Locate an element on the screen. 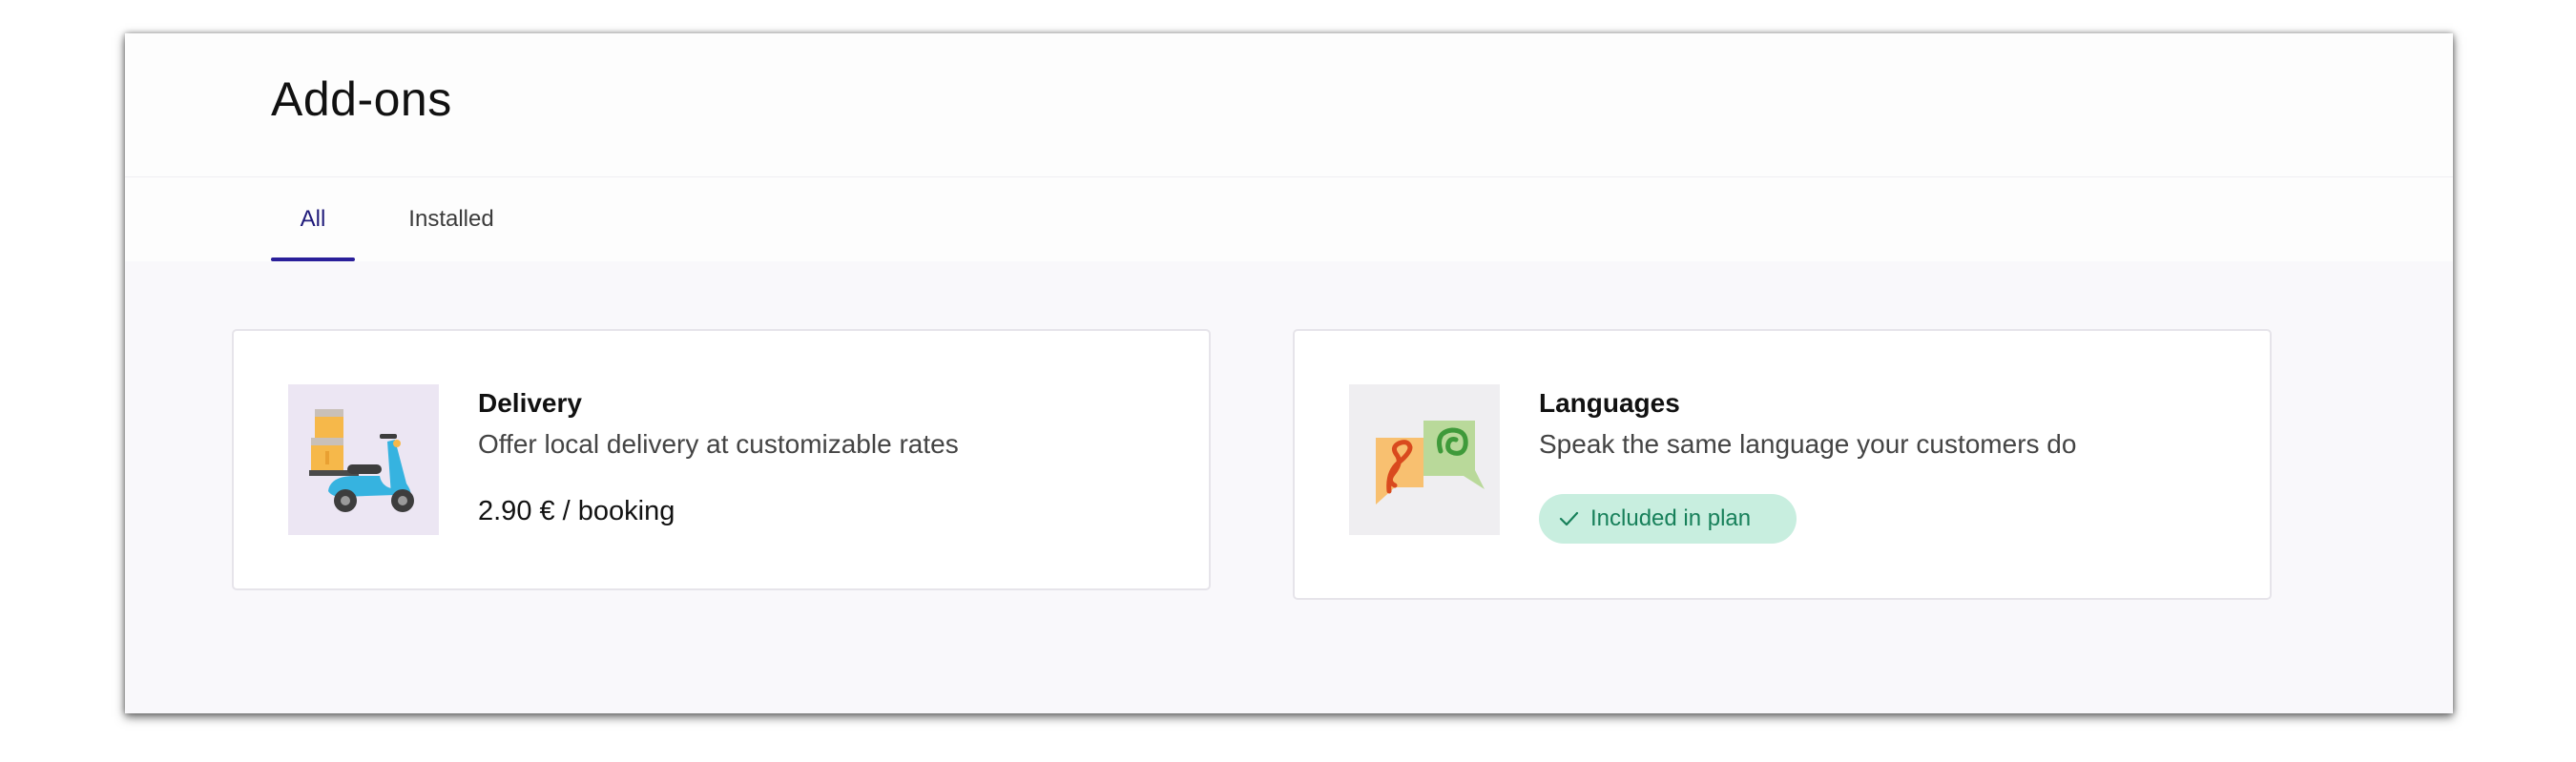  tab-installed: Installed is located at coordinates (451, 219).